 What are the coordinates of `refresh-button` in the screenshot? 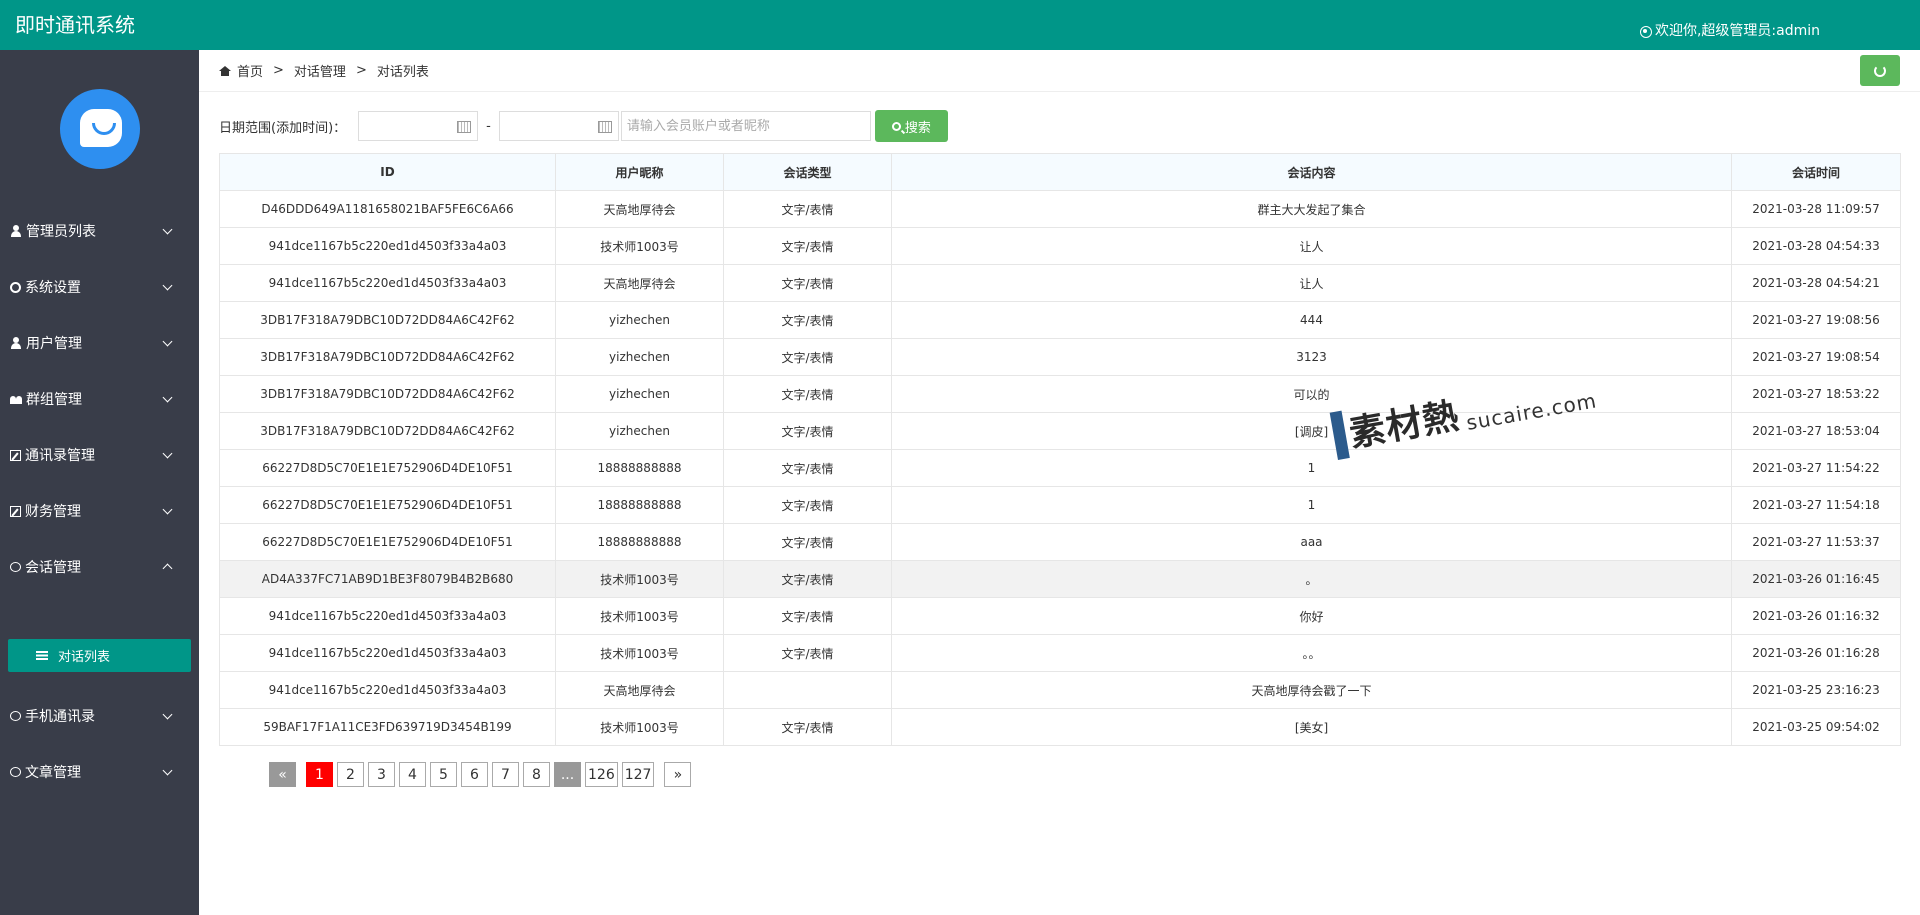 It's located at (1880, 70).